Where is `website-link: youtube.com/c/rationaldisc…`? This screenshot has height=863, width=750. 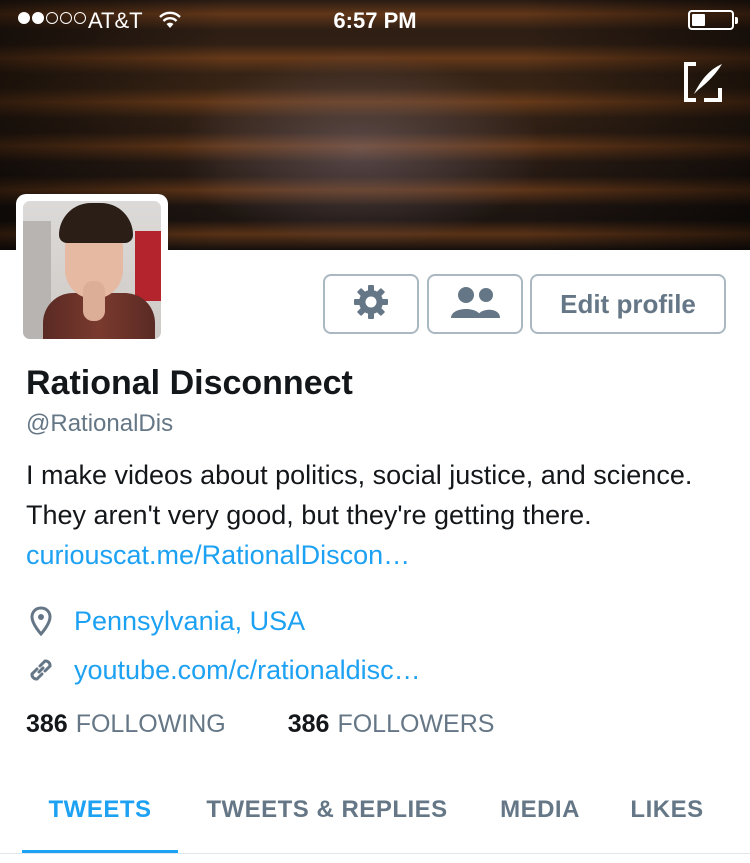
website-link: youtube.com/c/rationaldisc… is located at coordinates (247, 670).